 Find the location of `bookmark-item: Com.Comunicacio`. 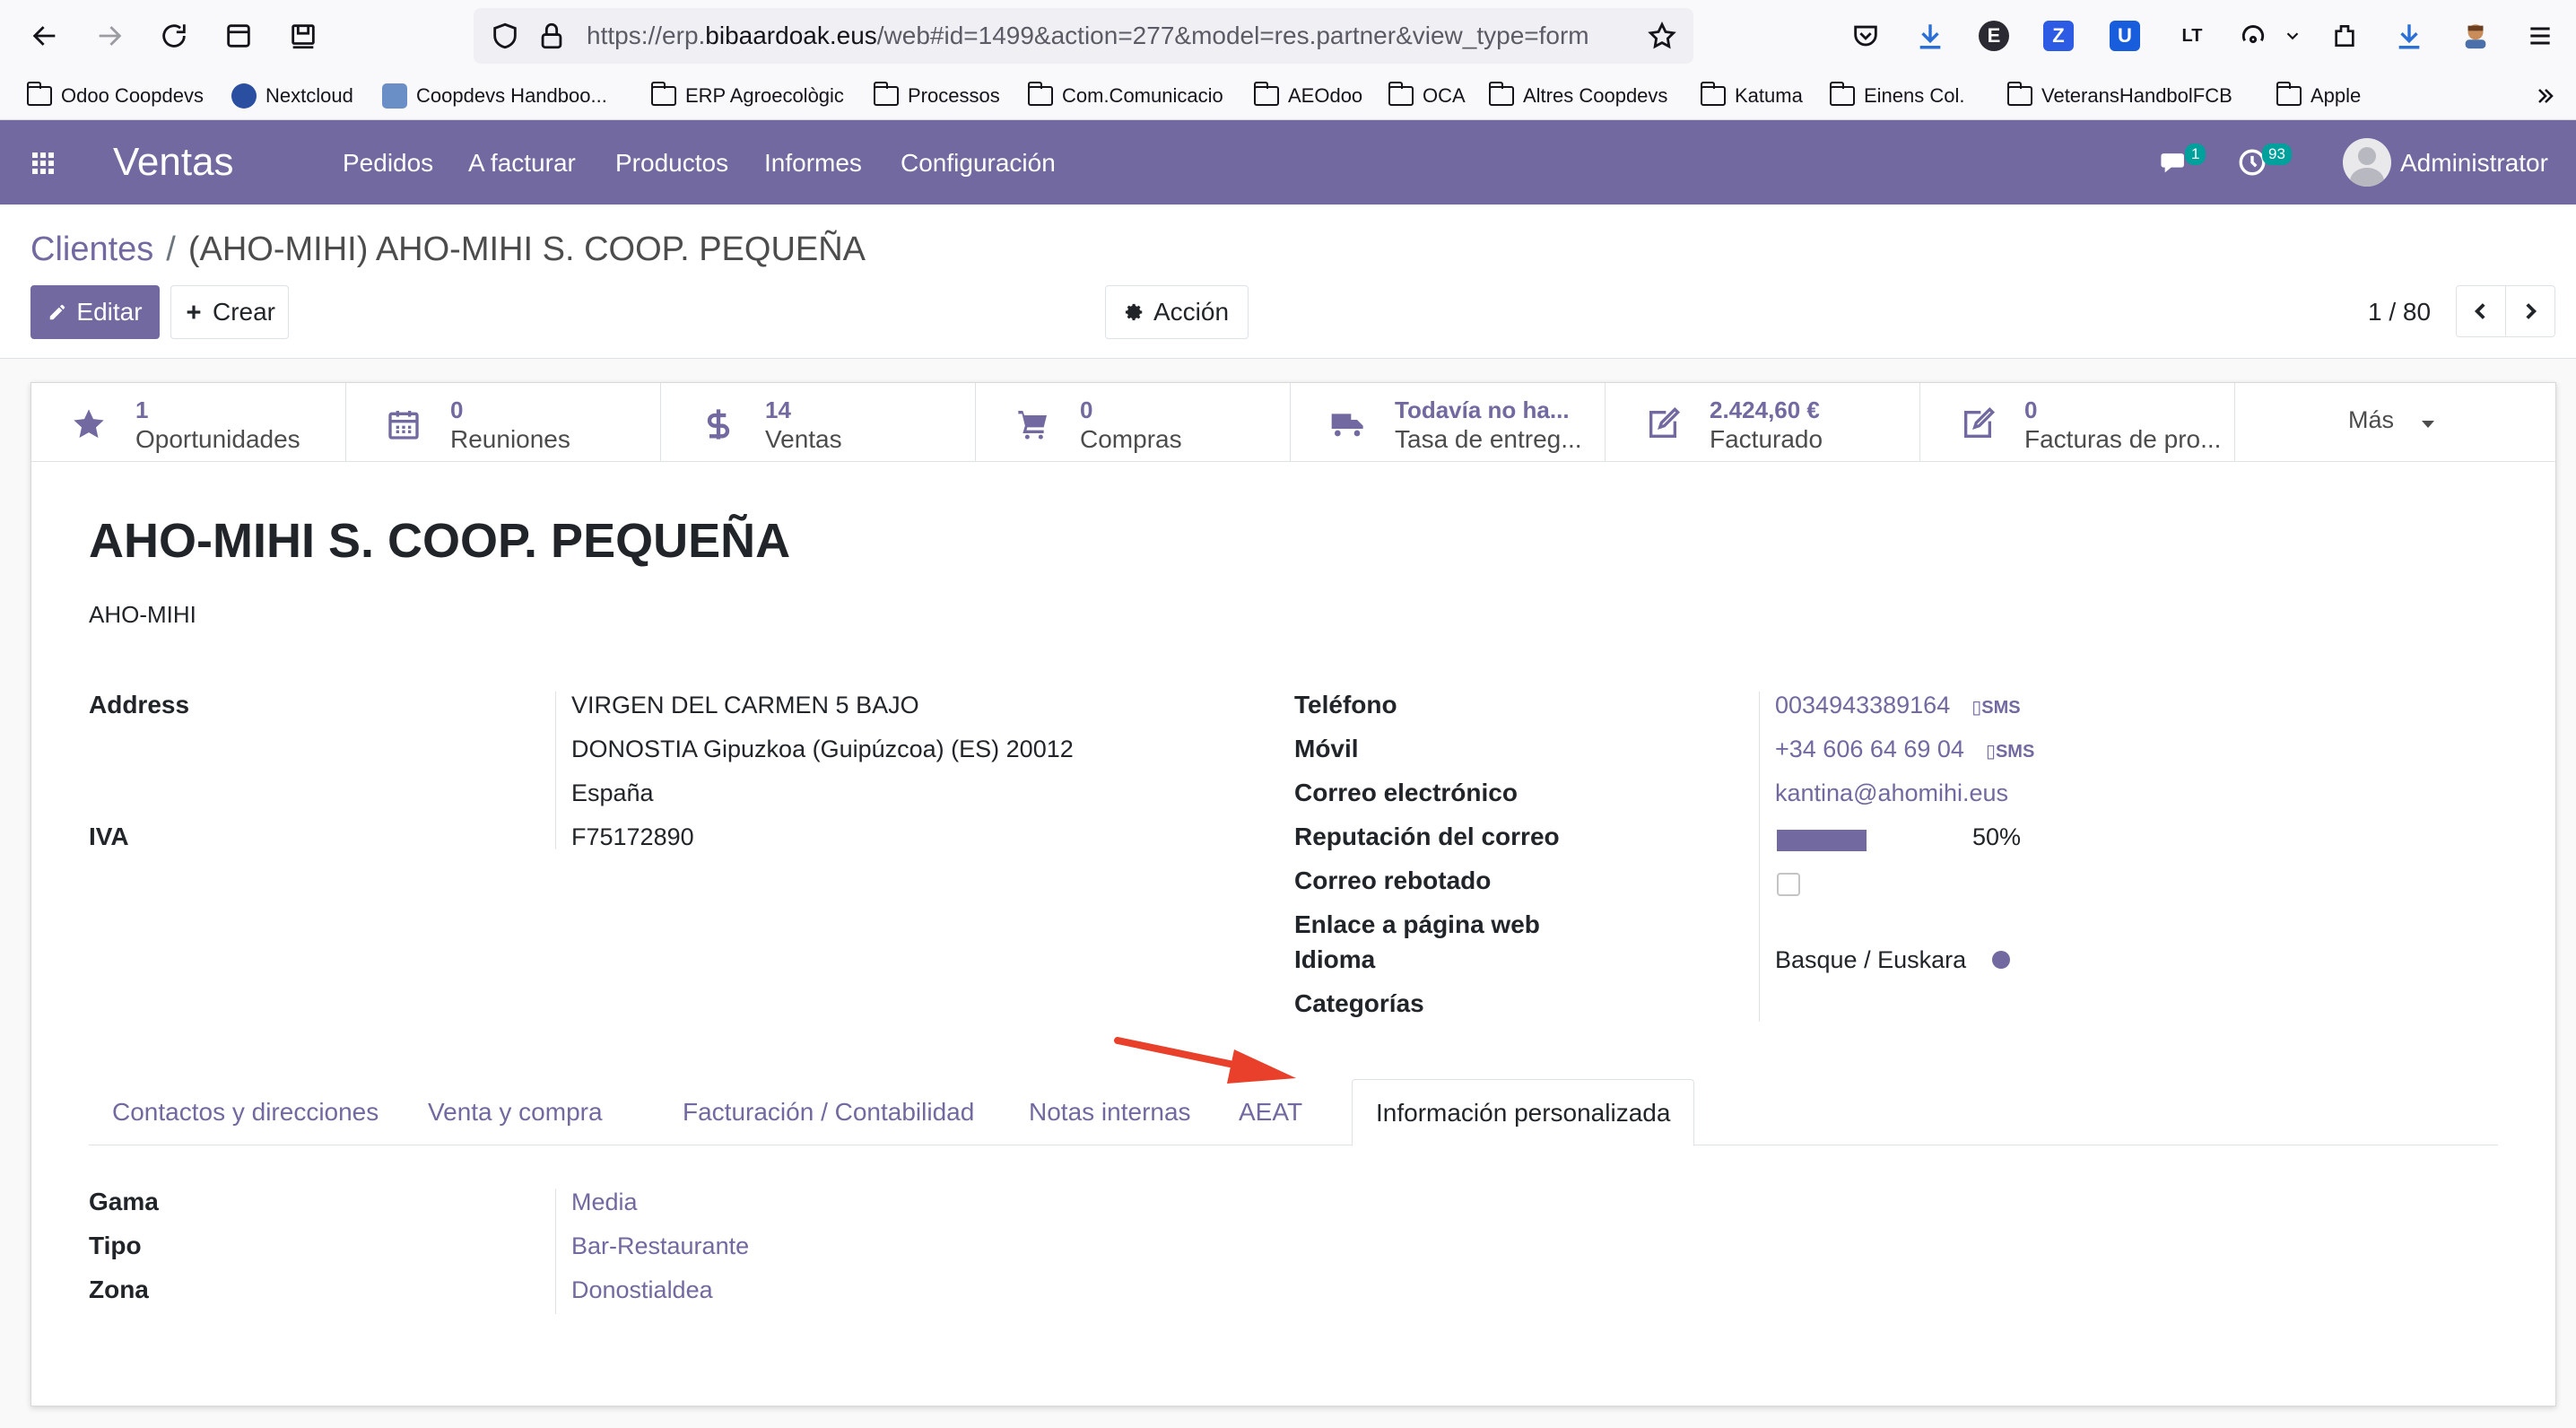

bookmark-item: Com.Comunicacio is located at coordinates (1125, 96).